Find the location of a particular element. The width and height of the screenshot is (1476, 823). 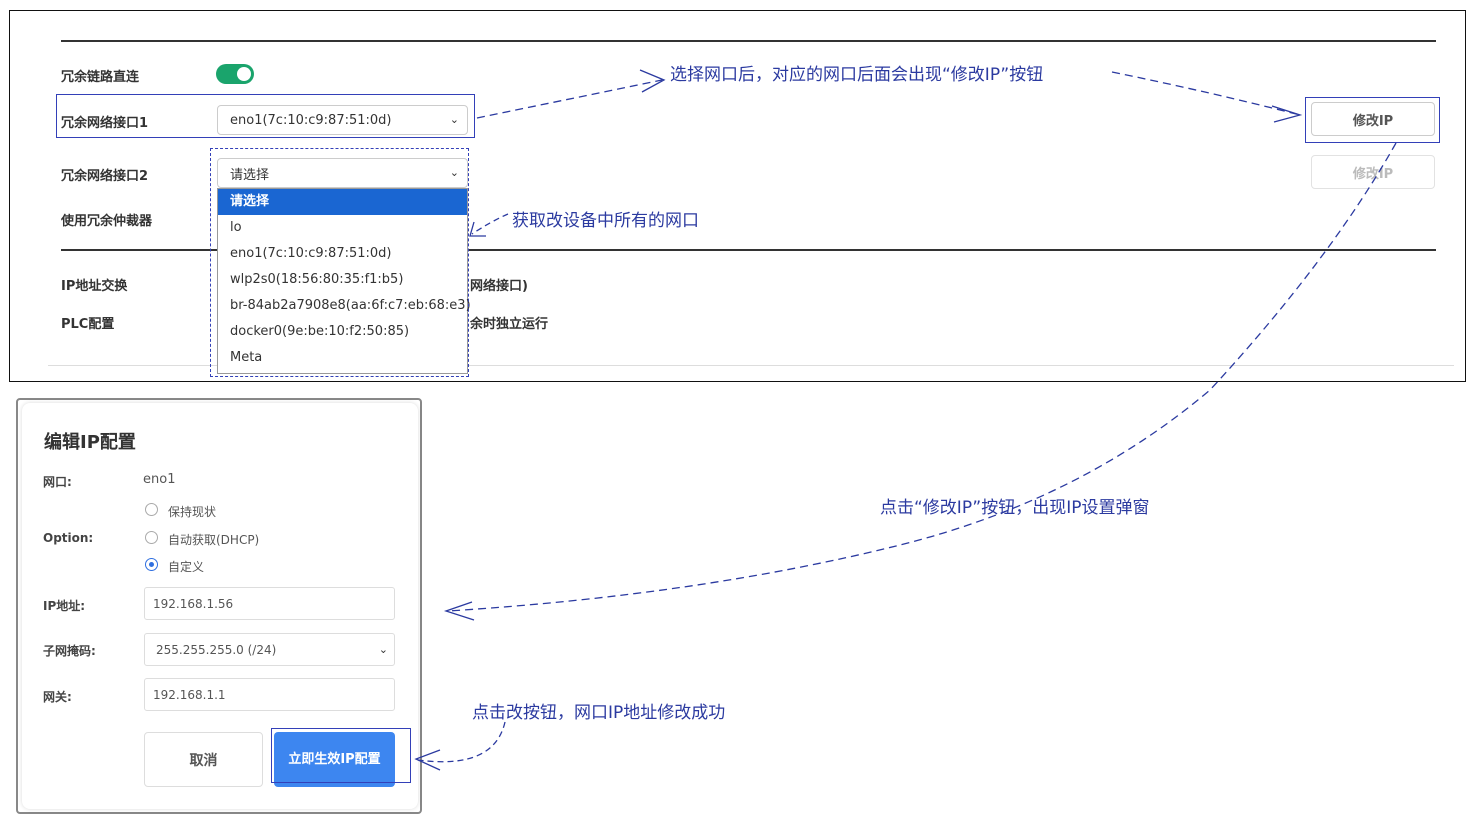

modify-ip-highlight-box is located at coordinates (1372, 120).